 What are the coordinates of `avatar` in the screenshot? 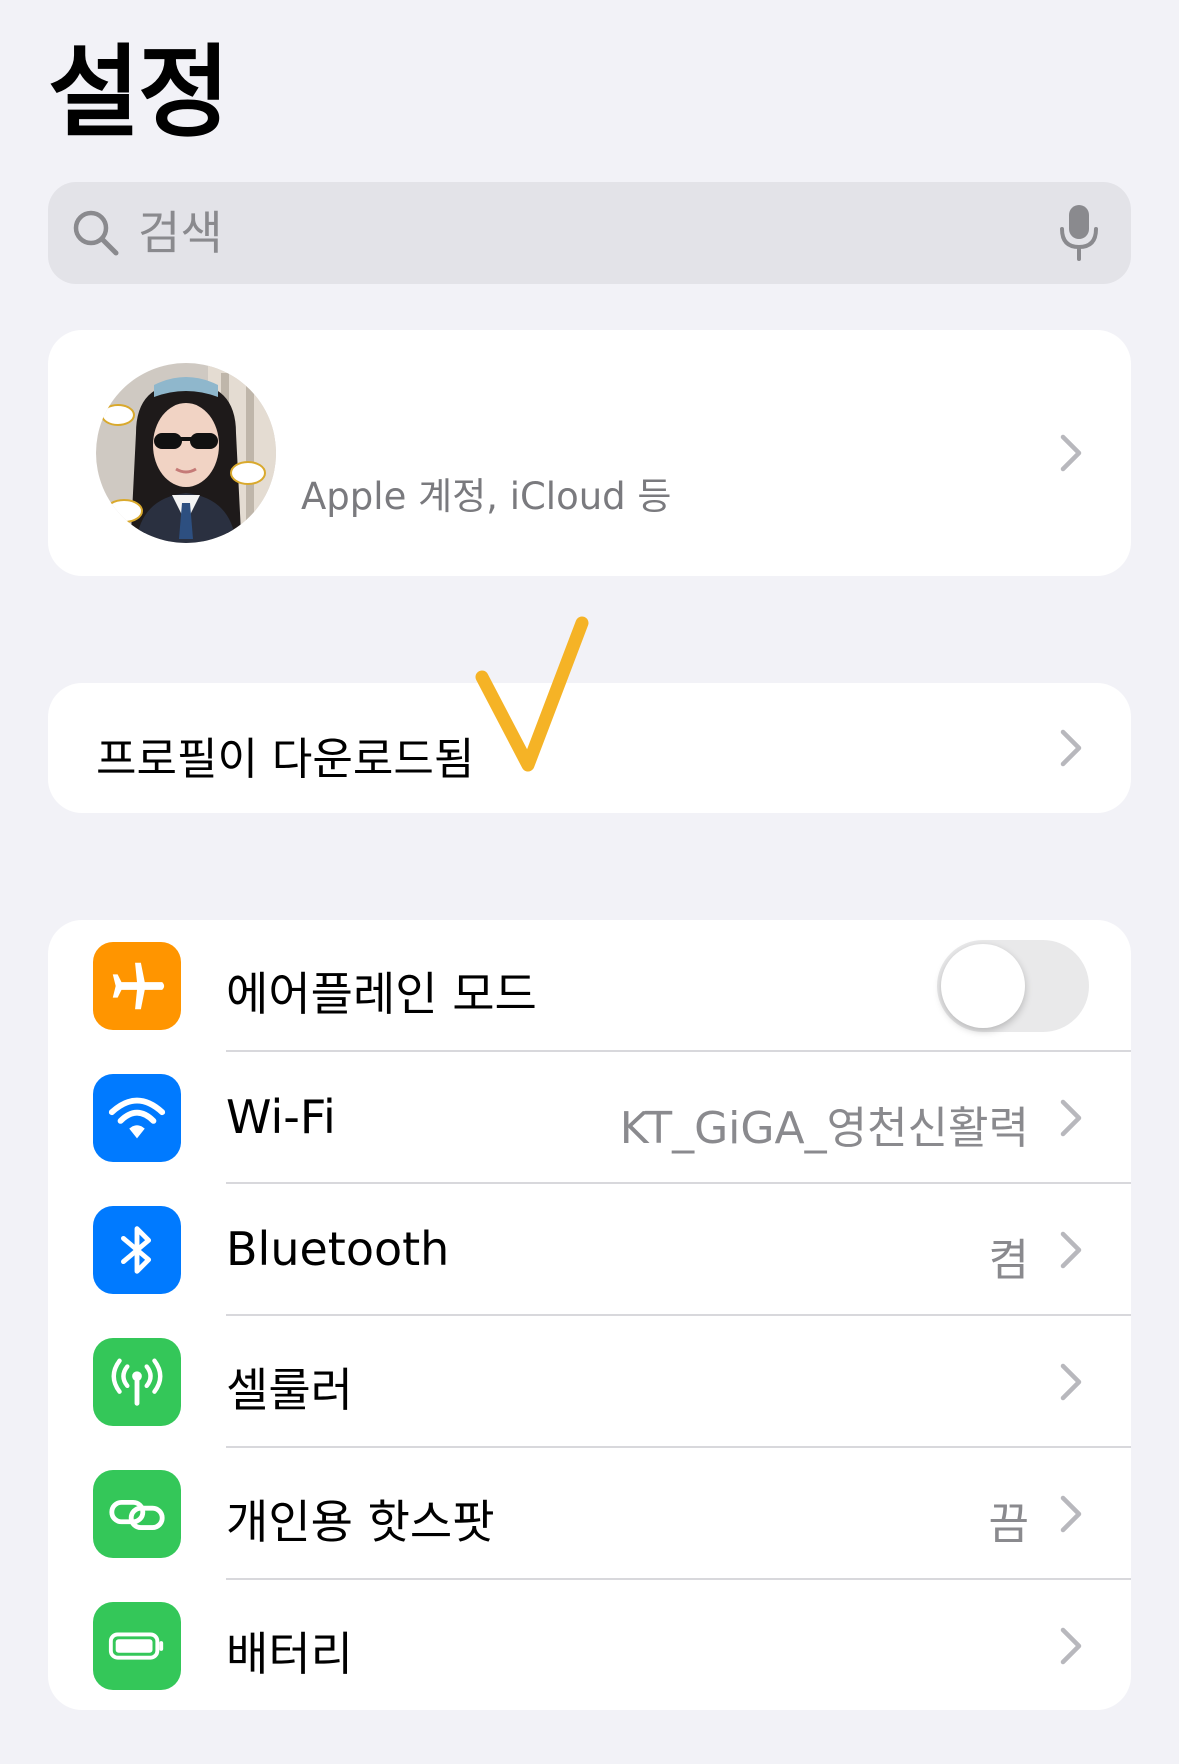 It's located at (186, 453).